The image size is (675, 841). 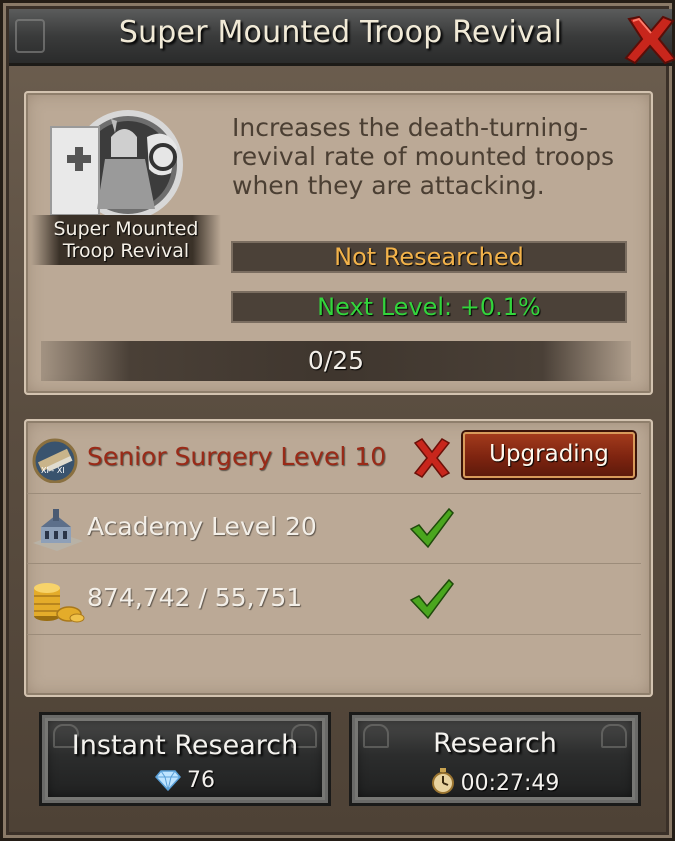 What do you see at coordinates (442, 781) in the screenshot?
I see `stopwatch-icon` at bounding box center [442, 781].